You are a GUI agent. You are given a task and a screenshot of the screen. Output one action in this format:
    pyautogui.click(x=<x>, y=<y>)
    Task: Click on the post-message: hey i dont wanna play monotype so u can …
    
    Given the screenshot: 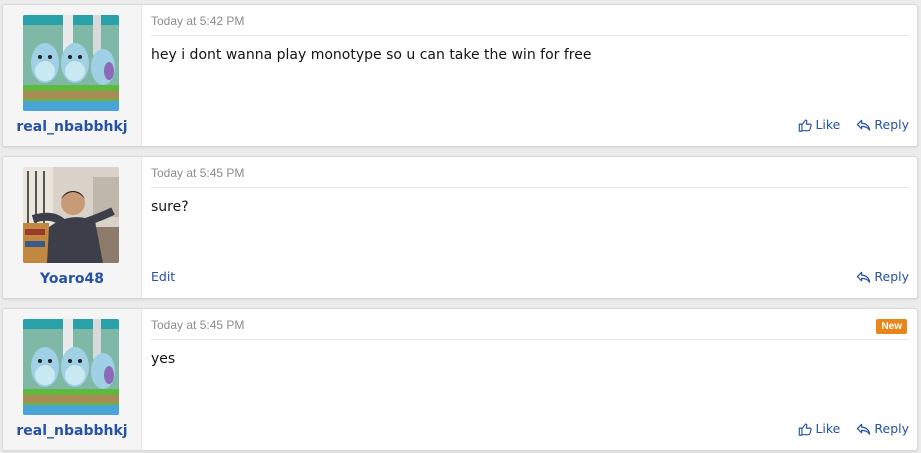 What is the action you would take?
    pyautogui.click(x=371, y=55)
    